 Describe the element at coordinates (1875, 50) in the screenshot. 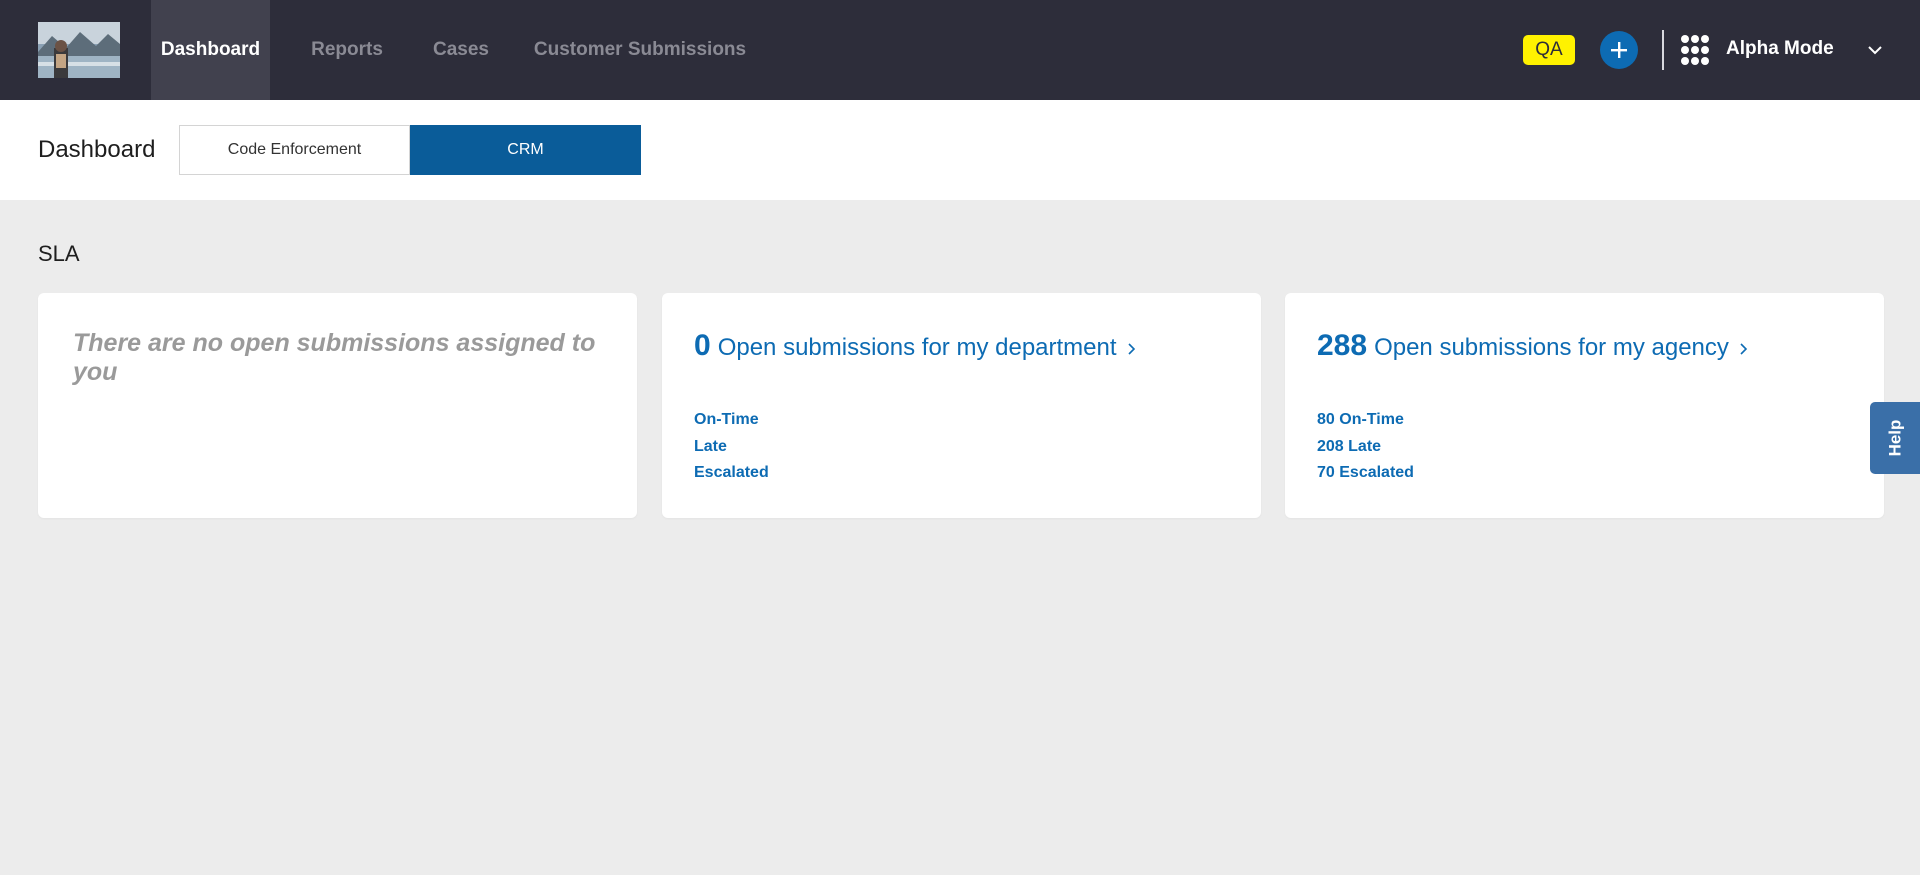

I see `chevron-down-icon` at that location.